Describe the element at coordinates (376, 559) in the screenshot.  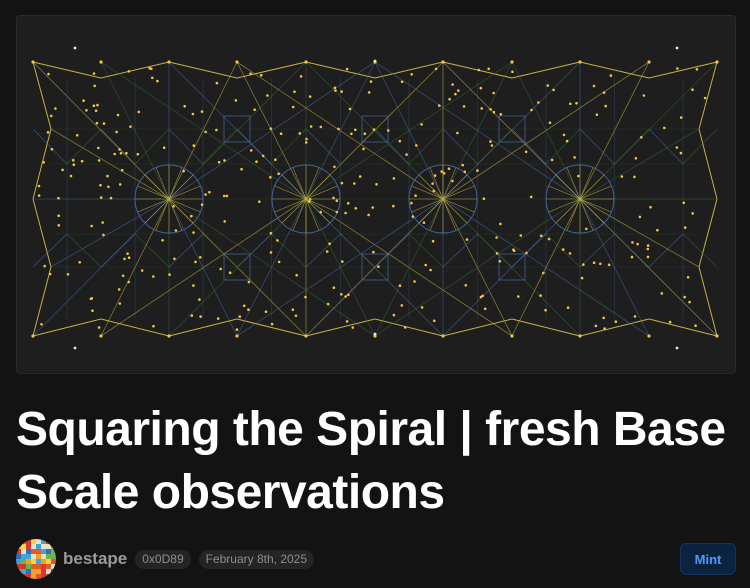
I see `post-meta: bestape 0x0D89 February 8th, 2025 Mint` at that location.